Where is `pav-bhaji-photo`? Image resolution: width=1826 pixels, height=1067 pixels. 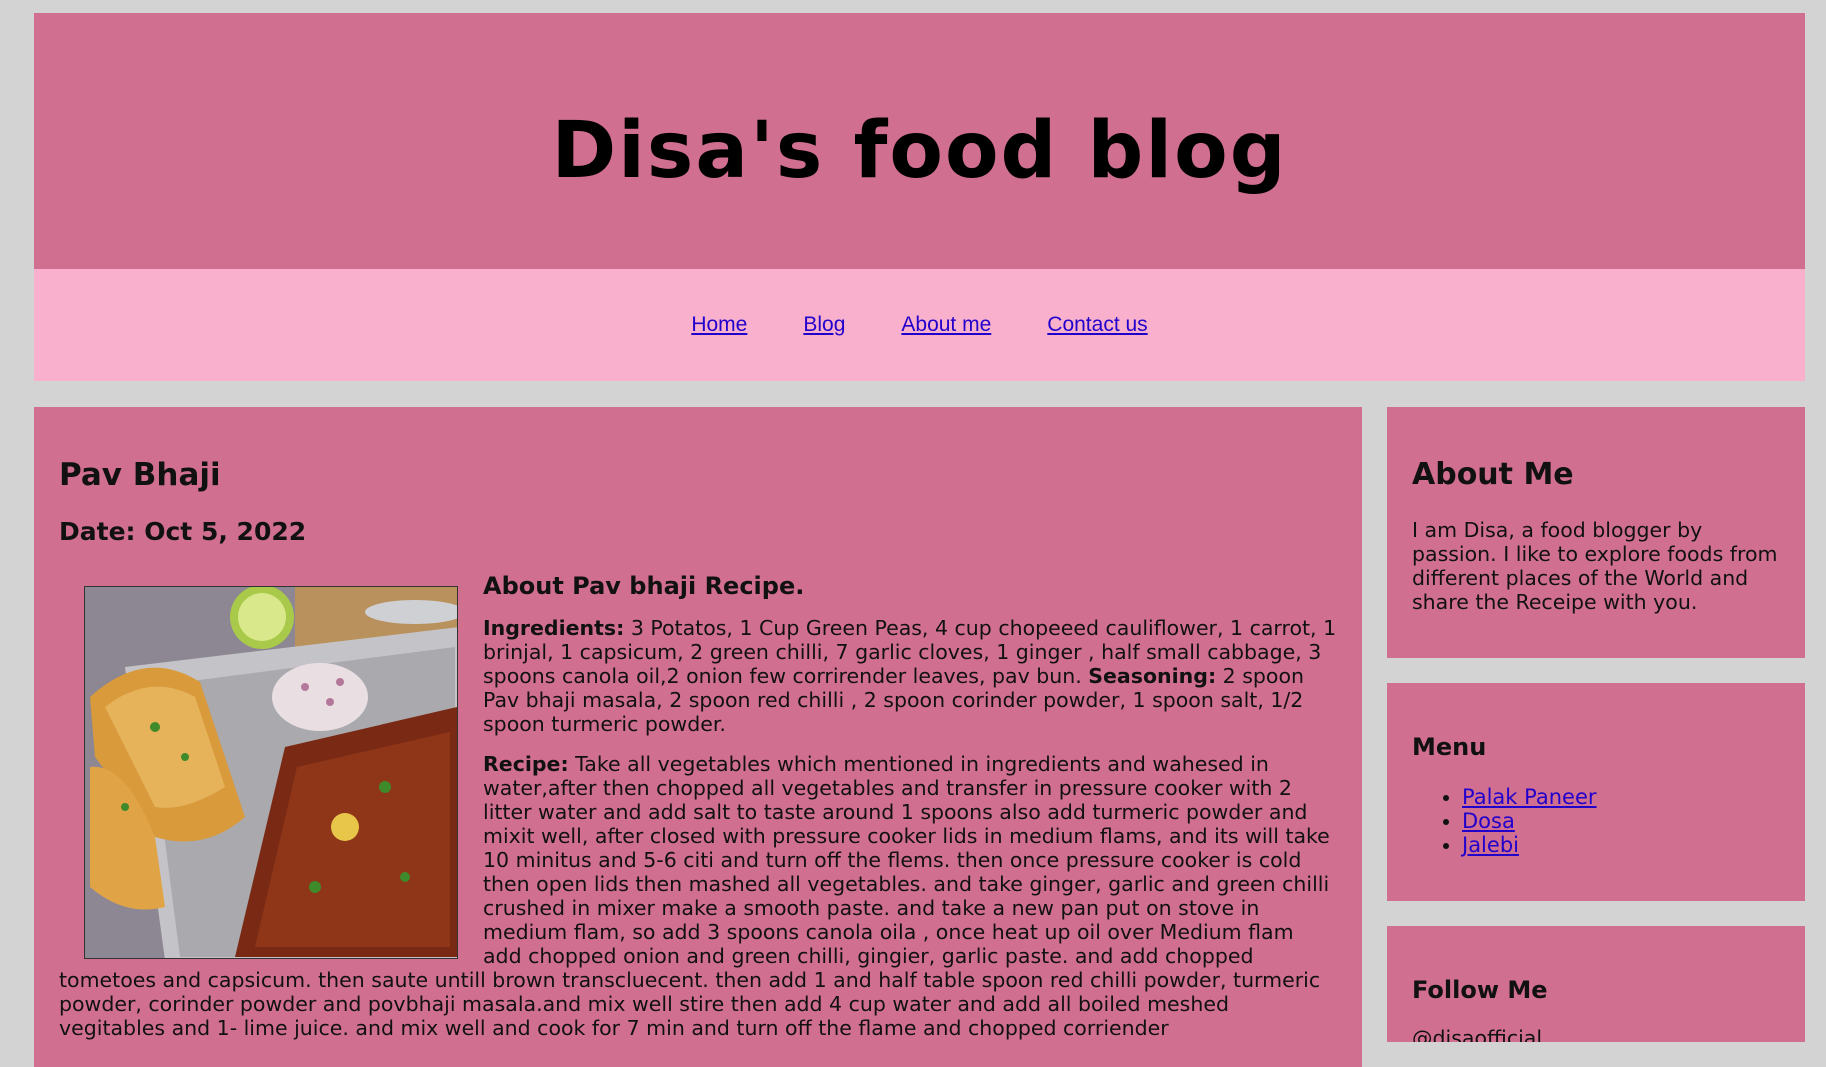
pav-bhaji-photo is located at coordinates (271, 772).